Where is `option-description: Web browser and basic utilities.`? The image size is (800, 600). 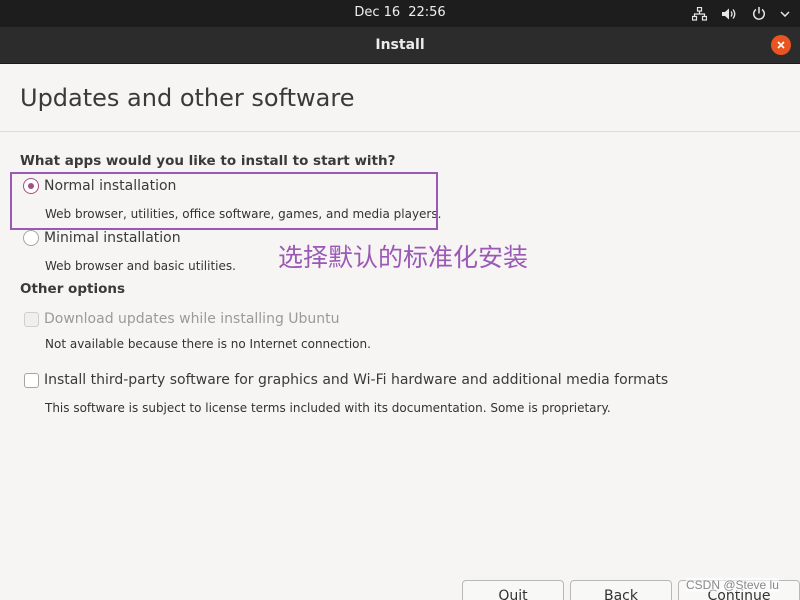
option-description: Web browser and basic utilities. is located at coordinates (140, 266).